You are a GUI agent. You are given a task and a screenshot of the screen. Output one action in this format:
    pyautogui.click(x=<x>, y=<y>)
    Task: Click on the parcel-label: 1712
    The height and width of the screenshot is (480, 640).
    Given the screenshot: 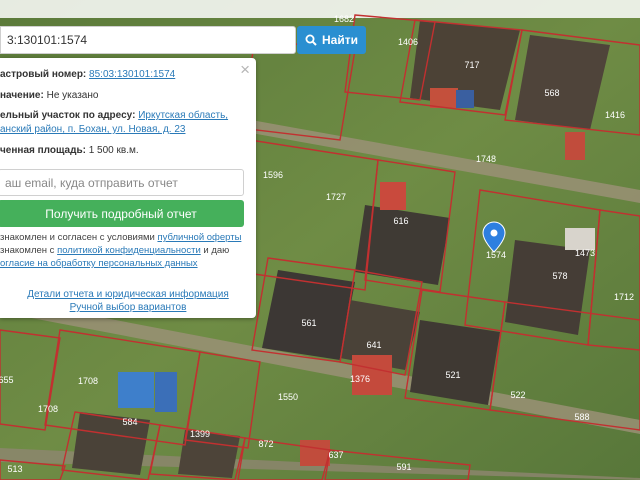 What is the action you would take?
    pyautogui.click(x=624, y=297)
    